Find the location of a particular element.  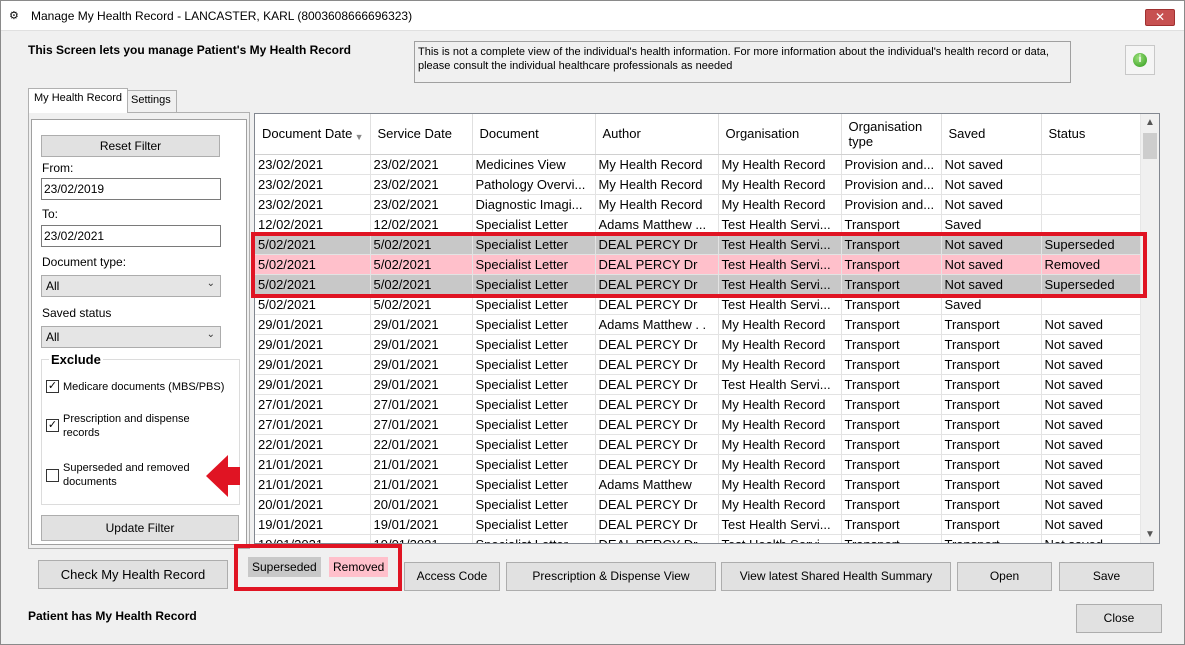

column-header-saved: Saved is located at coordinates (991, 134).